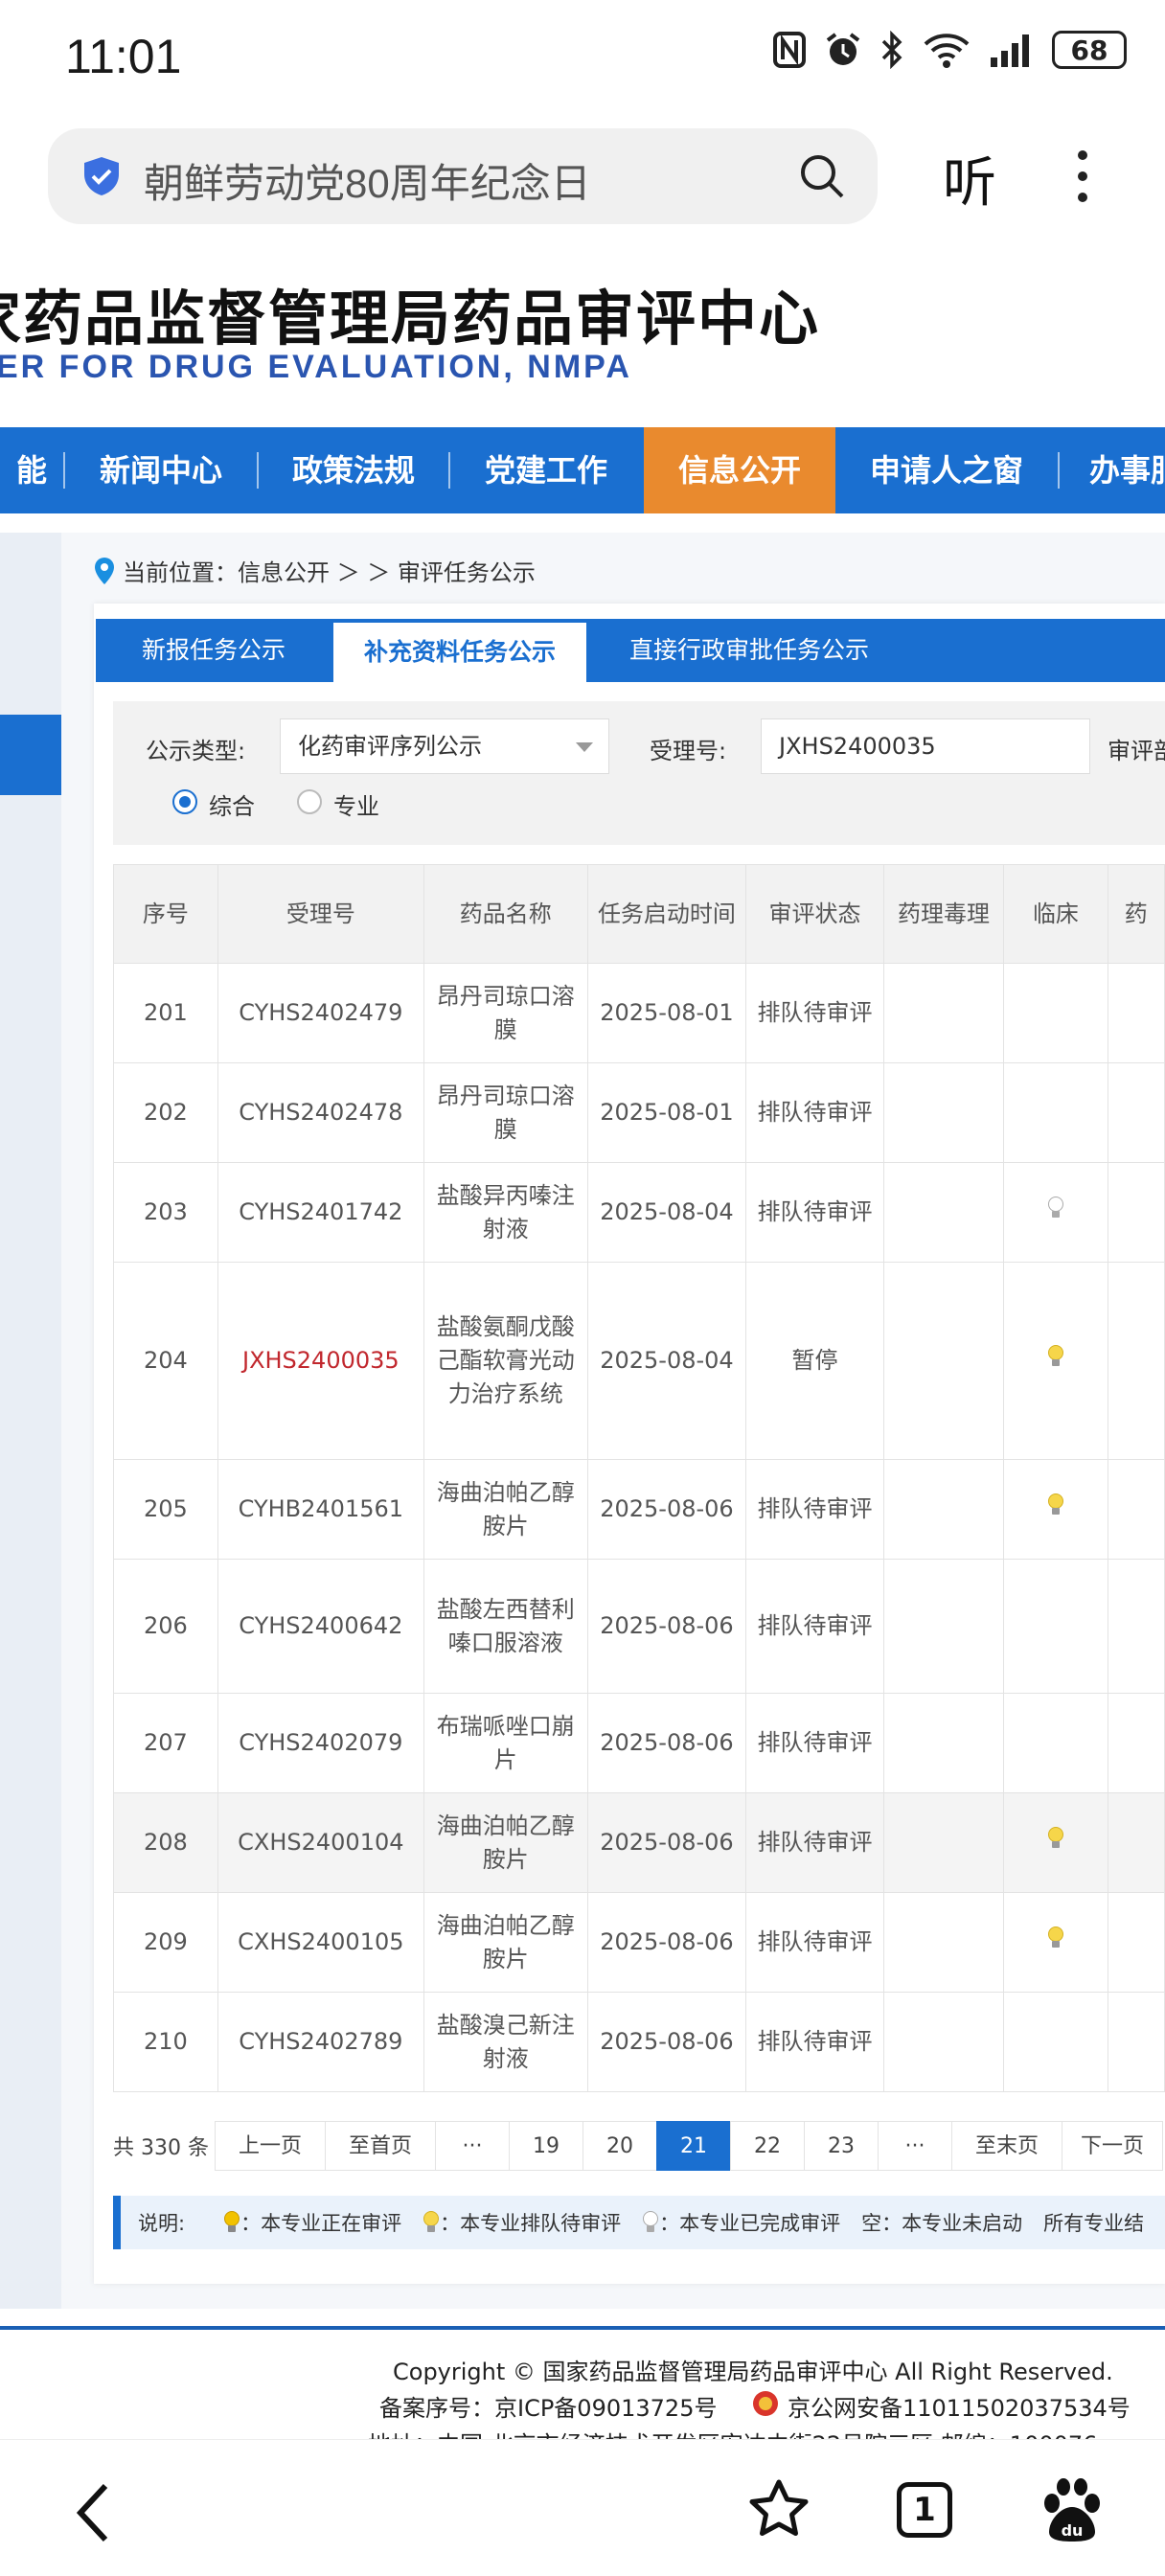  I want to click on side-panel-active-item, so click(31, 755).